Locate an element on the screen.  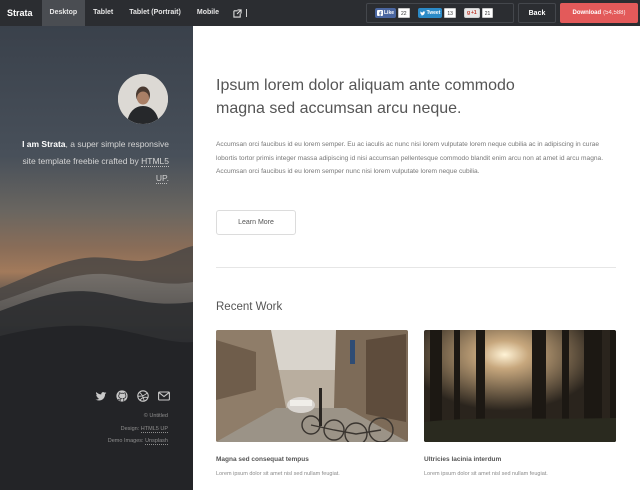
avatar is located at coordinates (143, 99).